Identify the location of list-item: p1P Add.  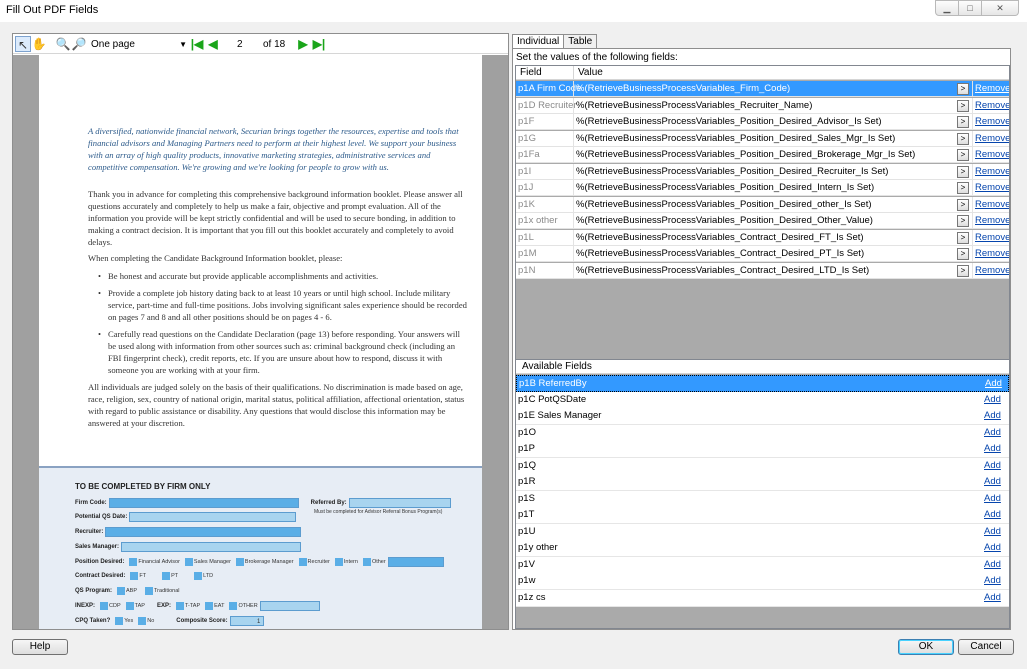
(762, 449).